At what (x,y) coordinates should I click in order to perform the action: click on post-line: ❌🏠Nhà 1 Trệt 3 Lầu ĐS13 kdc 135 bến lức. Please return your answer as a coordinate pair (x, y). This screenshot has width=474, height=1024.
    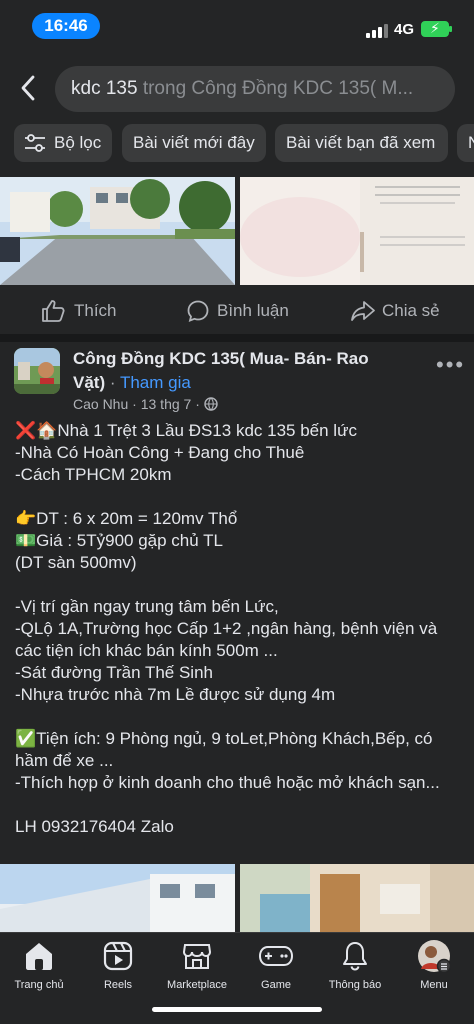
    Looking at the image, I should click on (186, 430).